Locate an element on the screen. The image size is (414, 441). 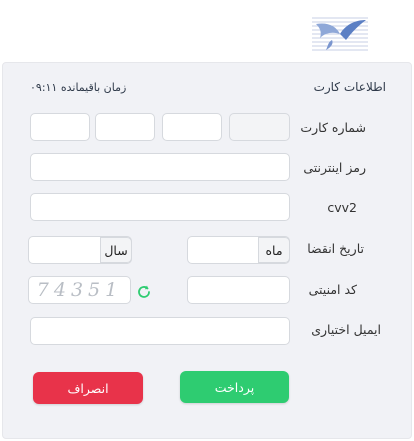
year-addon: سال is located at coordinates (116, 250).